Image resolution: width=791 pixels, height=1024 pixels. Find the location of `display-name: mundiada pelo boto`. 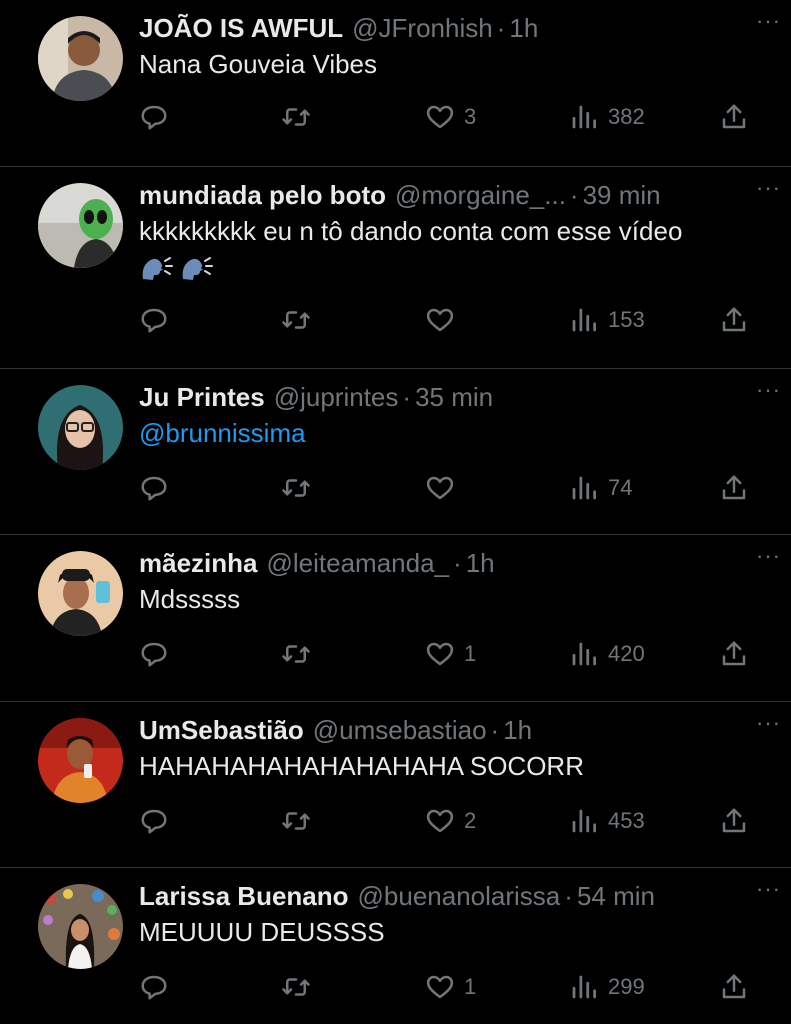

display-name: mundiada pelo boto is located at coordinates (262, 195).